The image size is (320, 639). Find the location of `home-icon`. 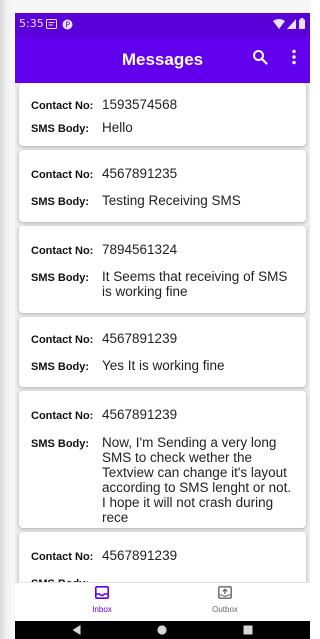

home-icon is located at coordinates (162, 630).